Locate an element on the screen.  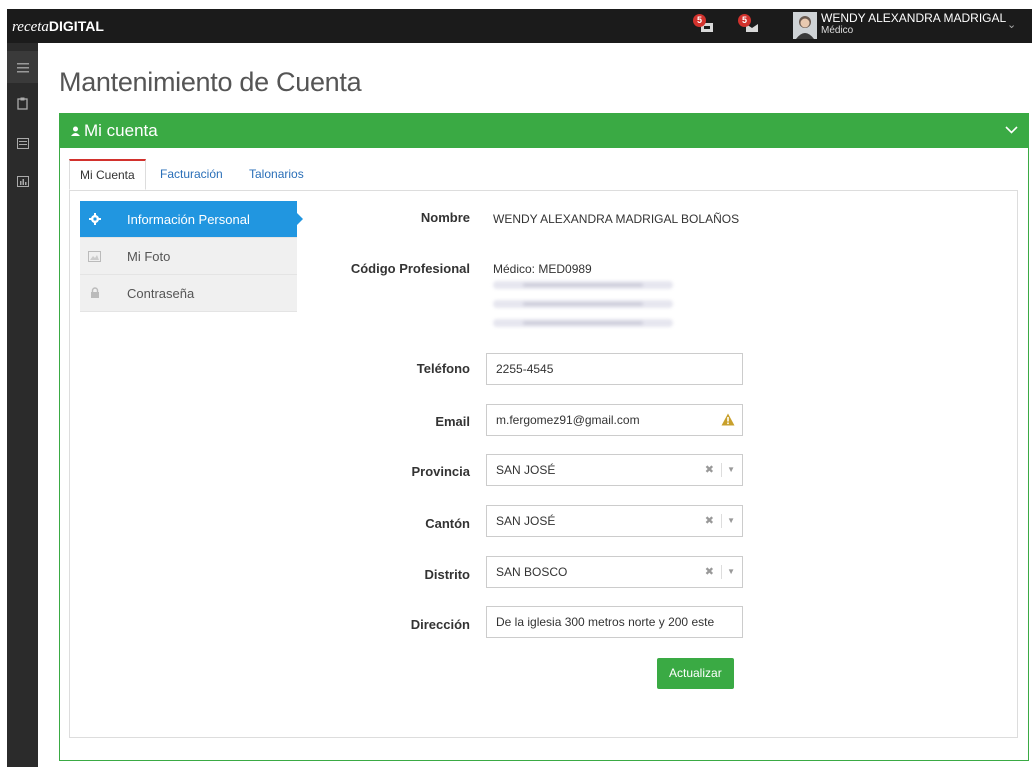
notifications-button: 5 is located at coordinates (704, 24).